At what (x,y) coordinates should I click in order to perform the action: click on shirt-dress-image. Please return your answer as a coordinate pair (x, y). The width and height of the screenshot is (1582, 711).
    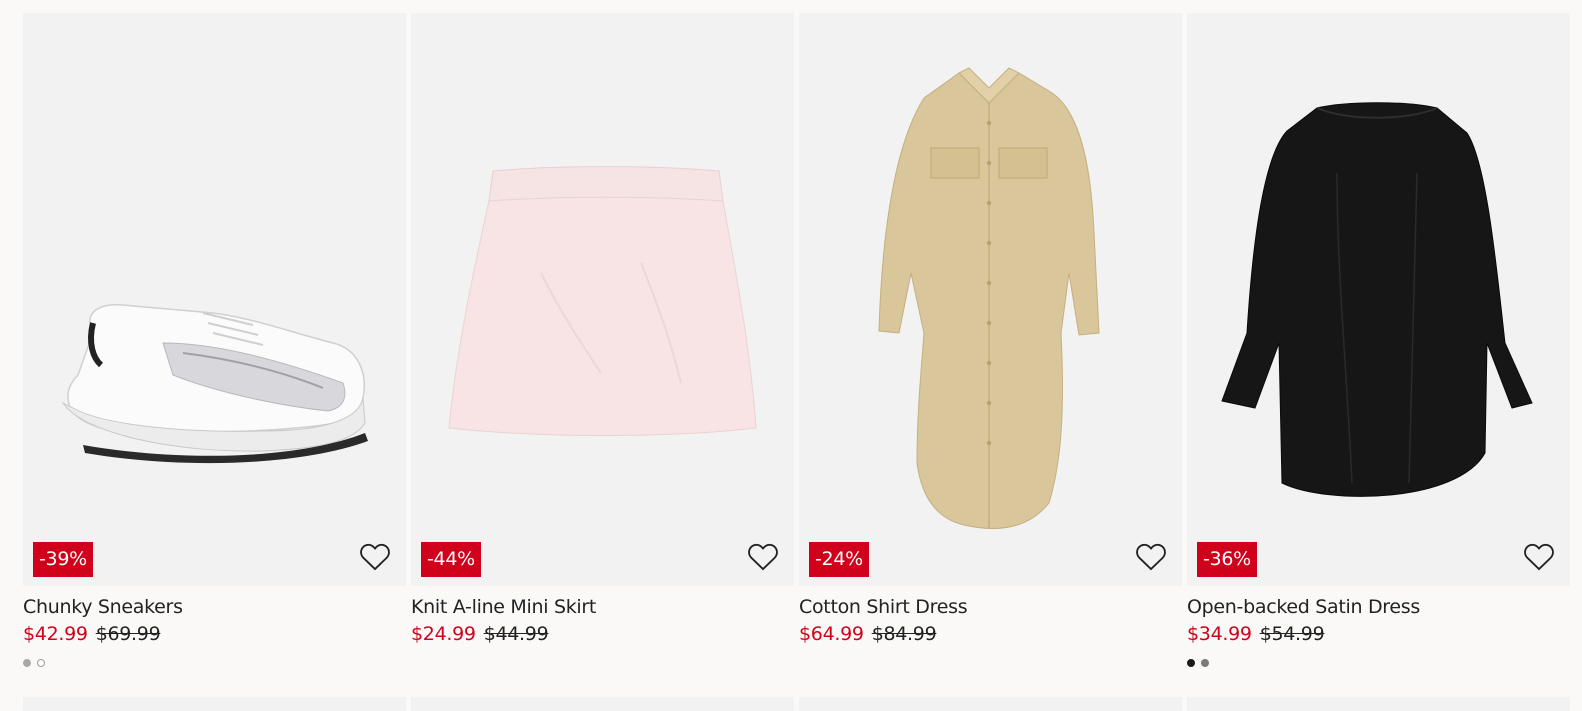
    Looking at the image, I should click on (989, 298).